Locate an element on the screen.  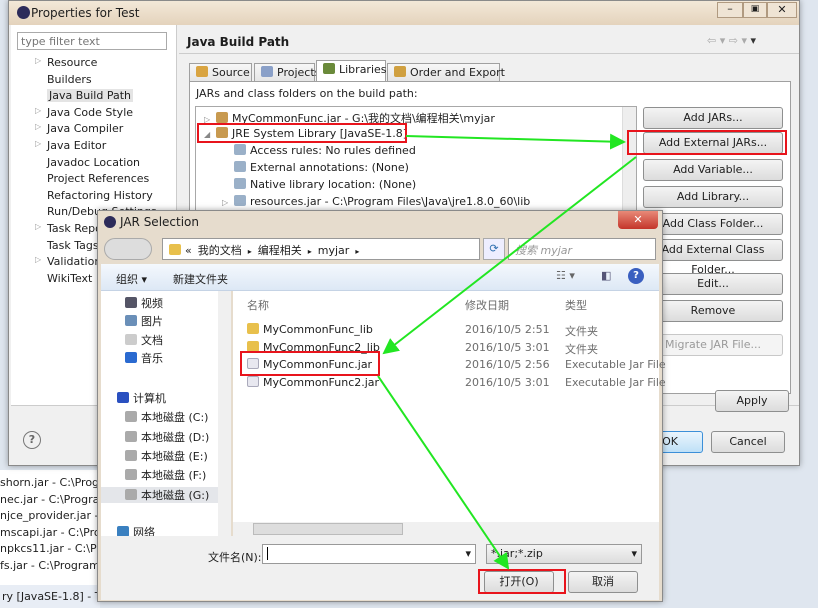
highlight-jar-file is located at coordinates (310, 363).